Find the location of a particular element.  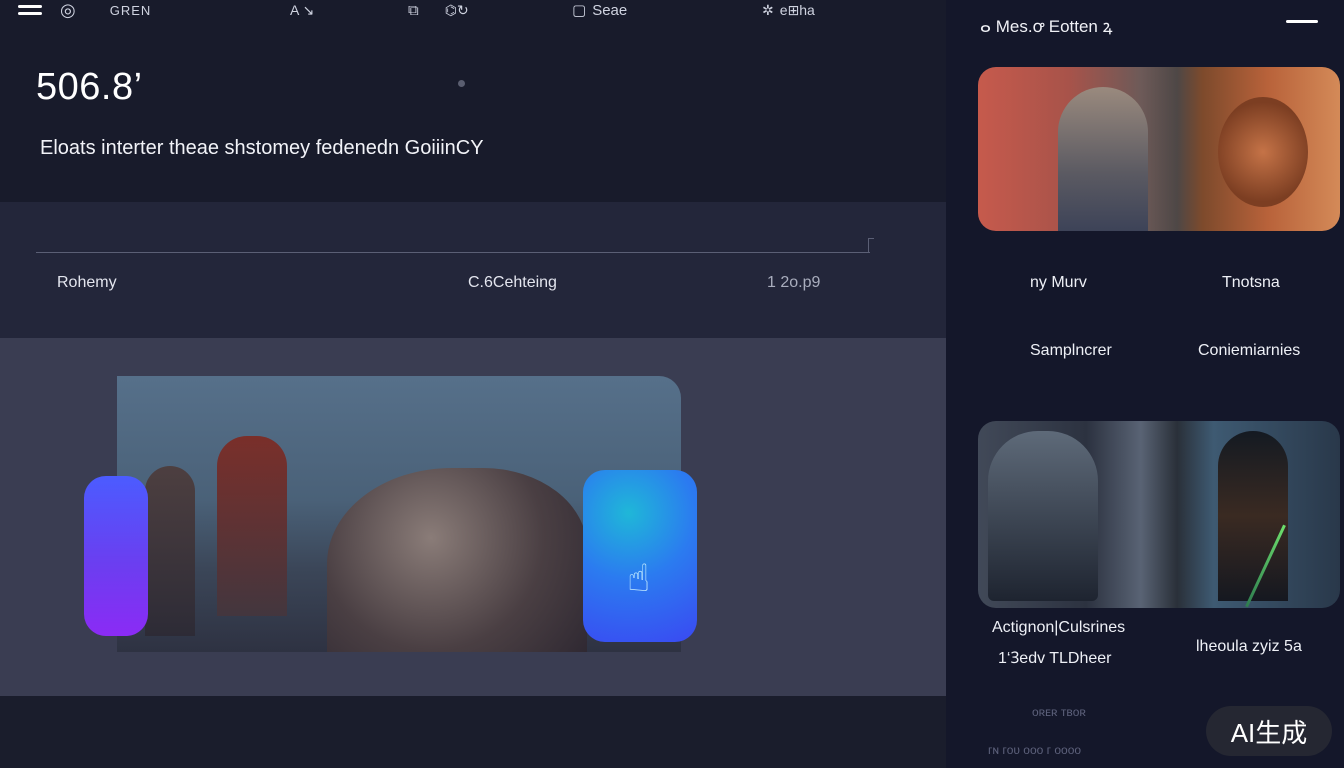

toolbar-item-4-label: Seae is located at coordinates (610, 10).